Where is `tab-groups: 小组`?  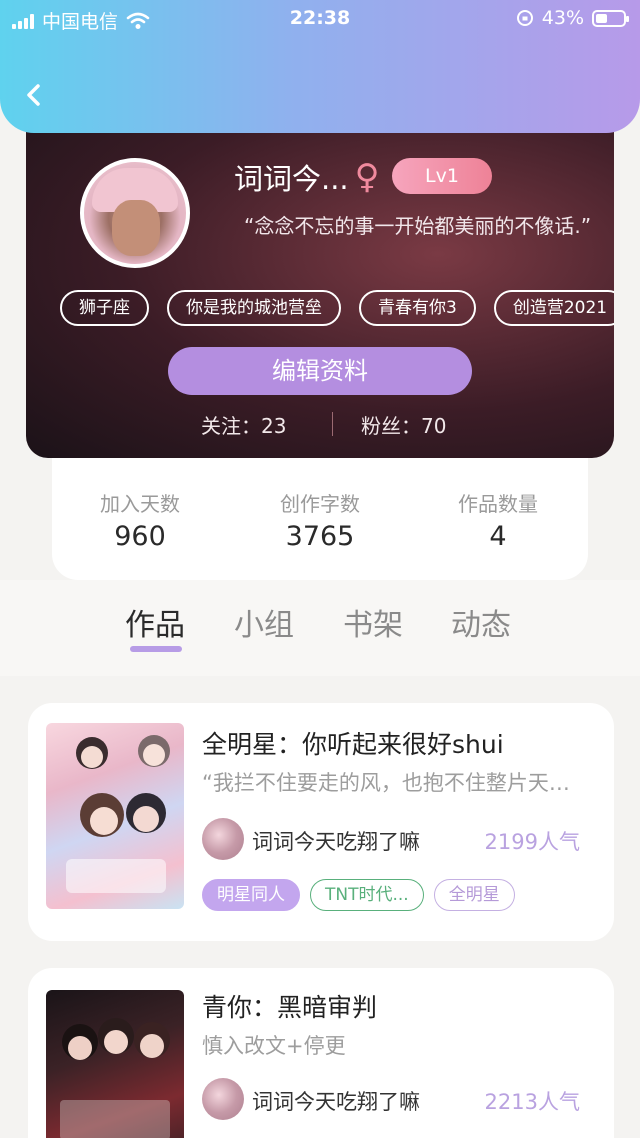 tab-groups: 小组 is located at coordinates (264, 622).